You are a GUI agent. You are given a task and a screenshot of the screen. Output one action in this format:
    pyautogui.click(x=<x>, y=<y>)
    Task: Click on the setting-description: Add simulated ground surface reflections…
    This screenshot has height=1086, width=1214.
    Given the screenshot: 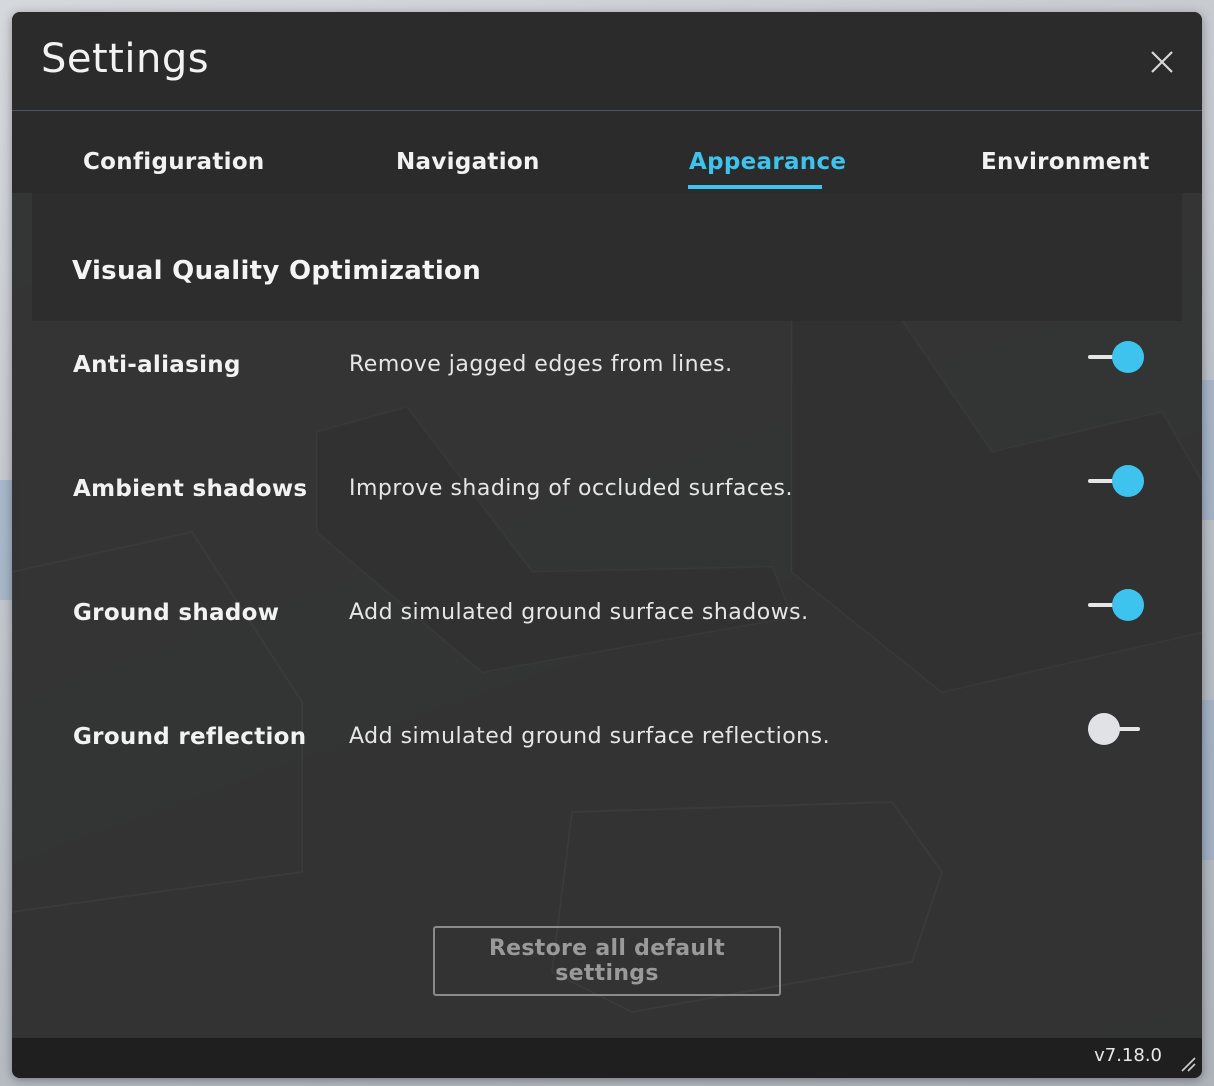 What is the action you would take?
    pyautogui.click(x=590, y=736)
    